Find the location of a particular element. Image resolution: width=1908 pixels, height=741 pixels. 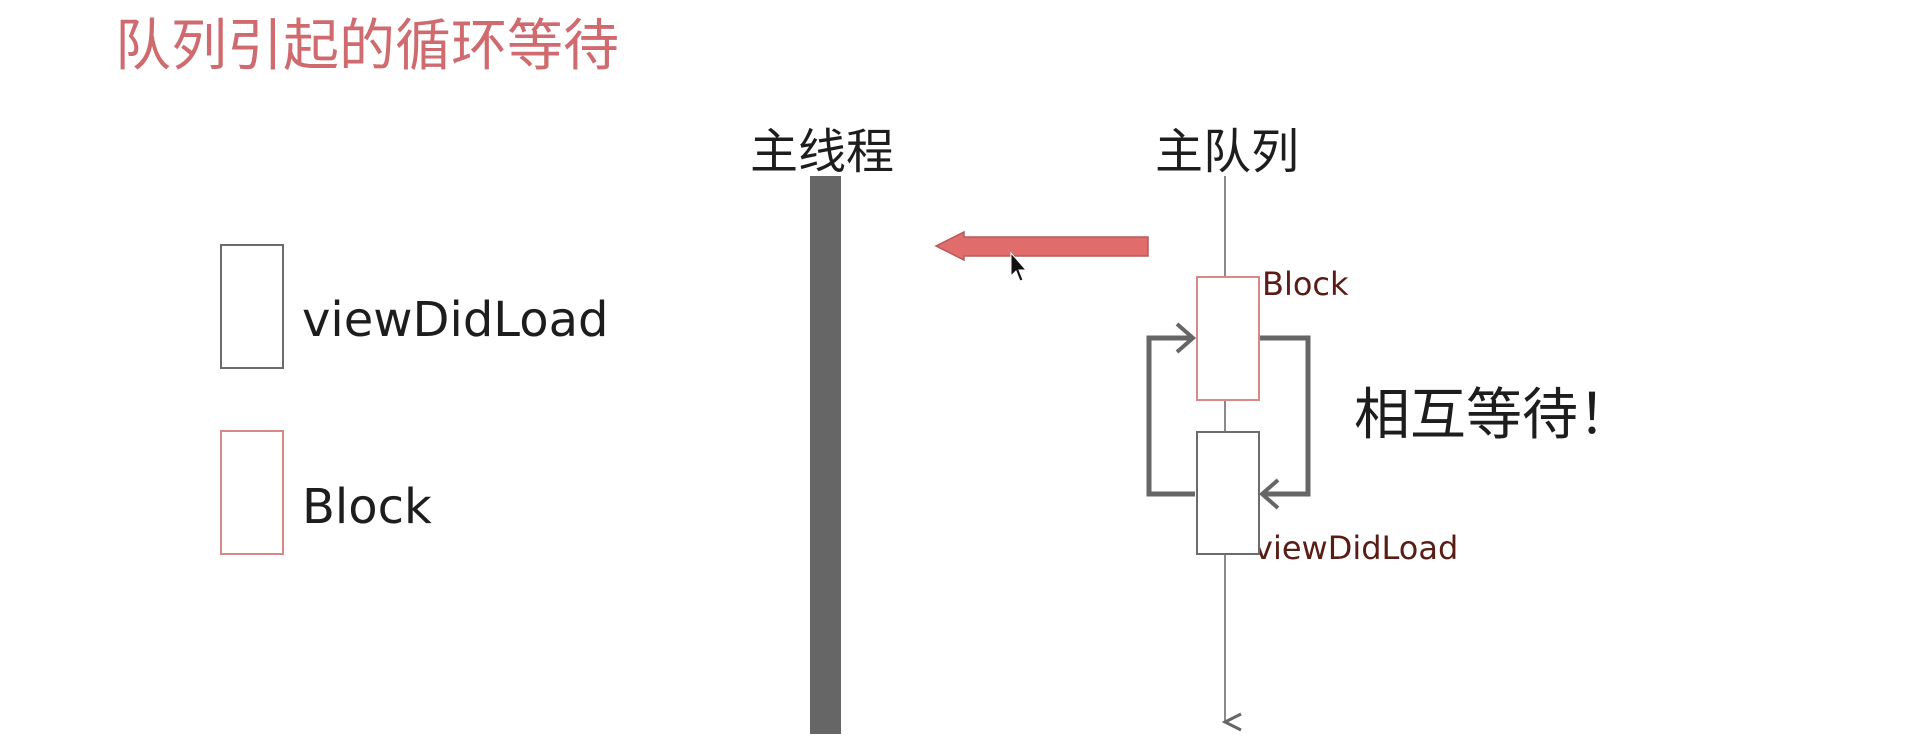

legend-block-box is located at coordinates (252, 492).